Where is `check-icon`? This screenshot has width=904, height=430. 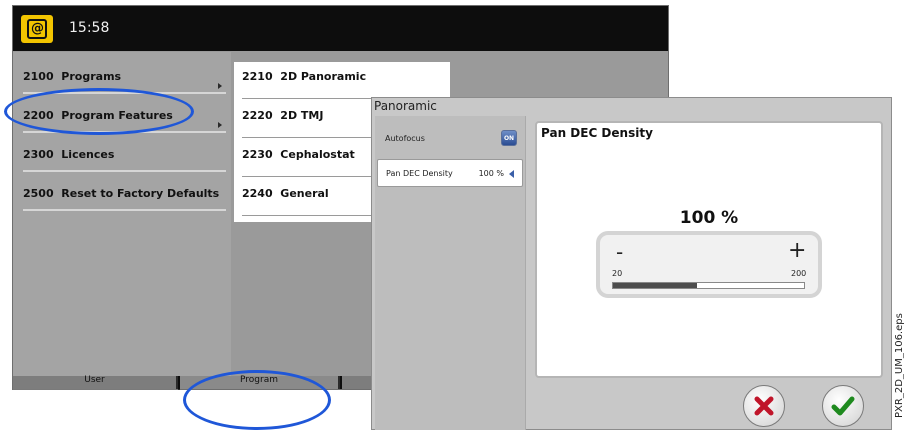 check-icon is located at coordinates (843, 406).